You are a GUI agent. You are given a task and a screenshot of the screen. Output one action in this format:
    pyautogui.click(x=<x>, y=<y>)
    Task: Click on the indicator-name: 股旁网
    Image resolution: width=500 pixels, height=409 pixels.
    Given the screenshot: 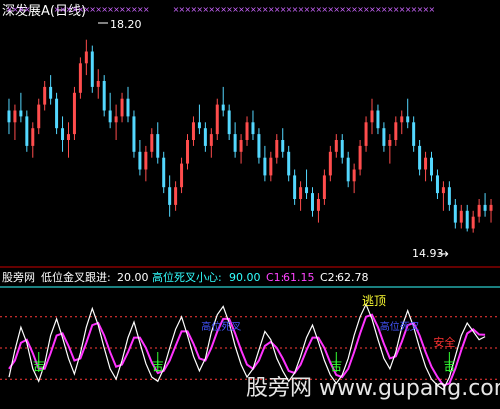 What is the action you would take?
    pyautogui.click(x=18, y=277)
    